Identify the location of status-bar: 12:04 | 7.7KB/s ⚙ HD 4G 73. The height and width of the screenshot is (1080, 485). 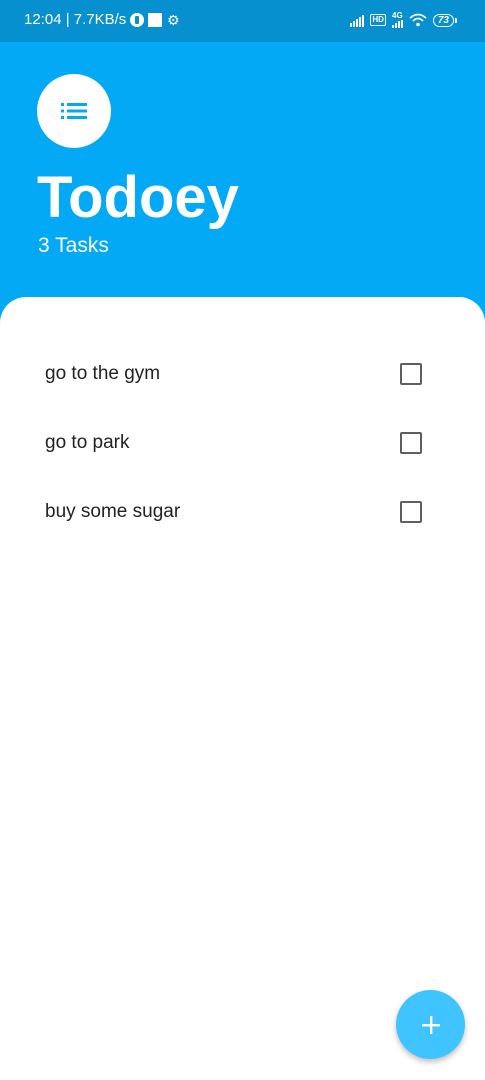
(242, 21).